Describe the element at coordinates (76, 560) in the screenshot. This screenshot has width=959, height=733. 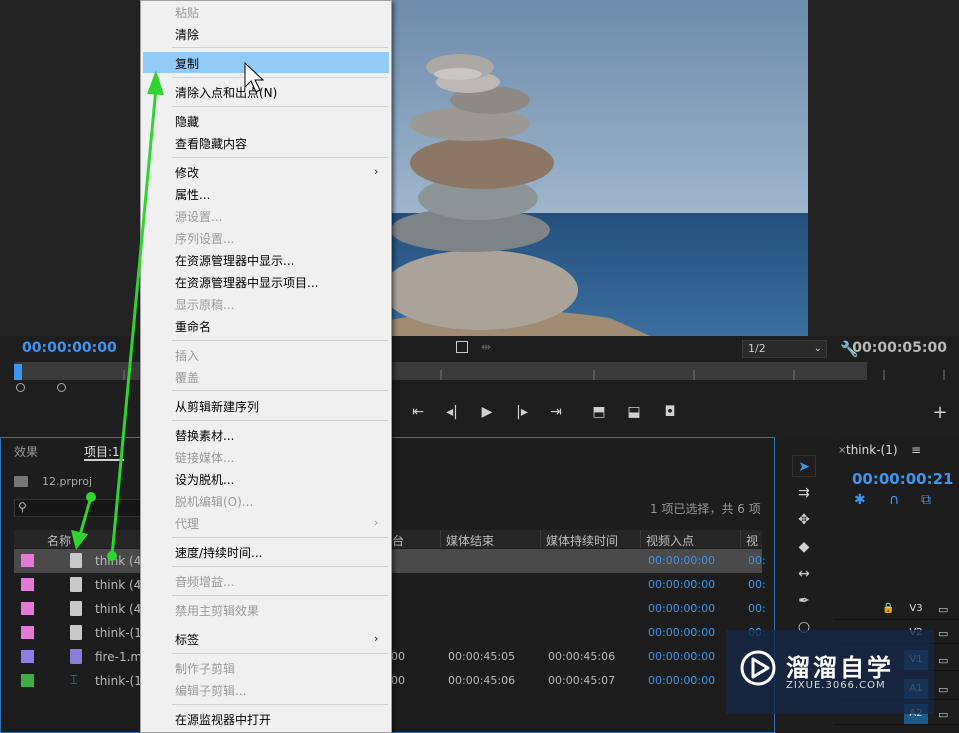
I see `image-file-icon` at that location.